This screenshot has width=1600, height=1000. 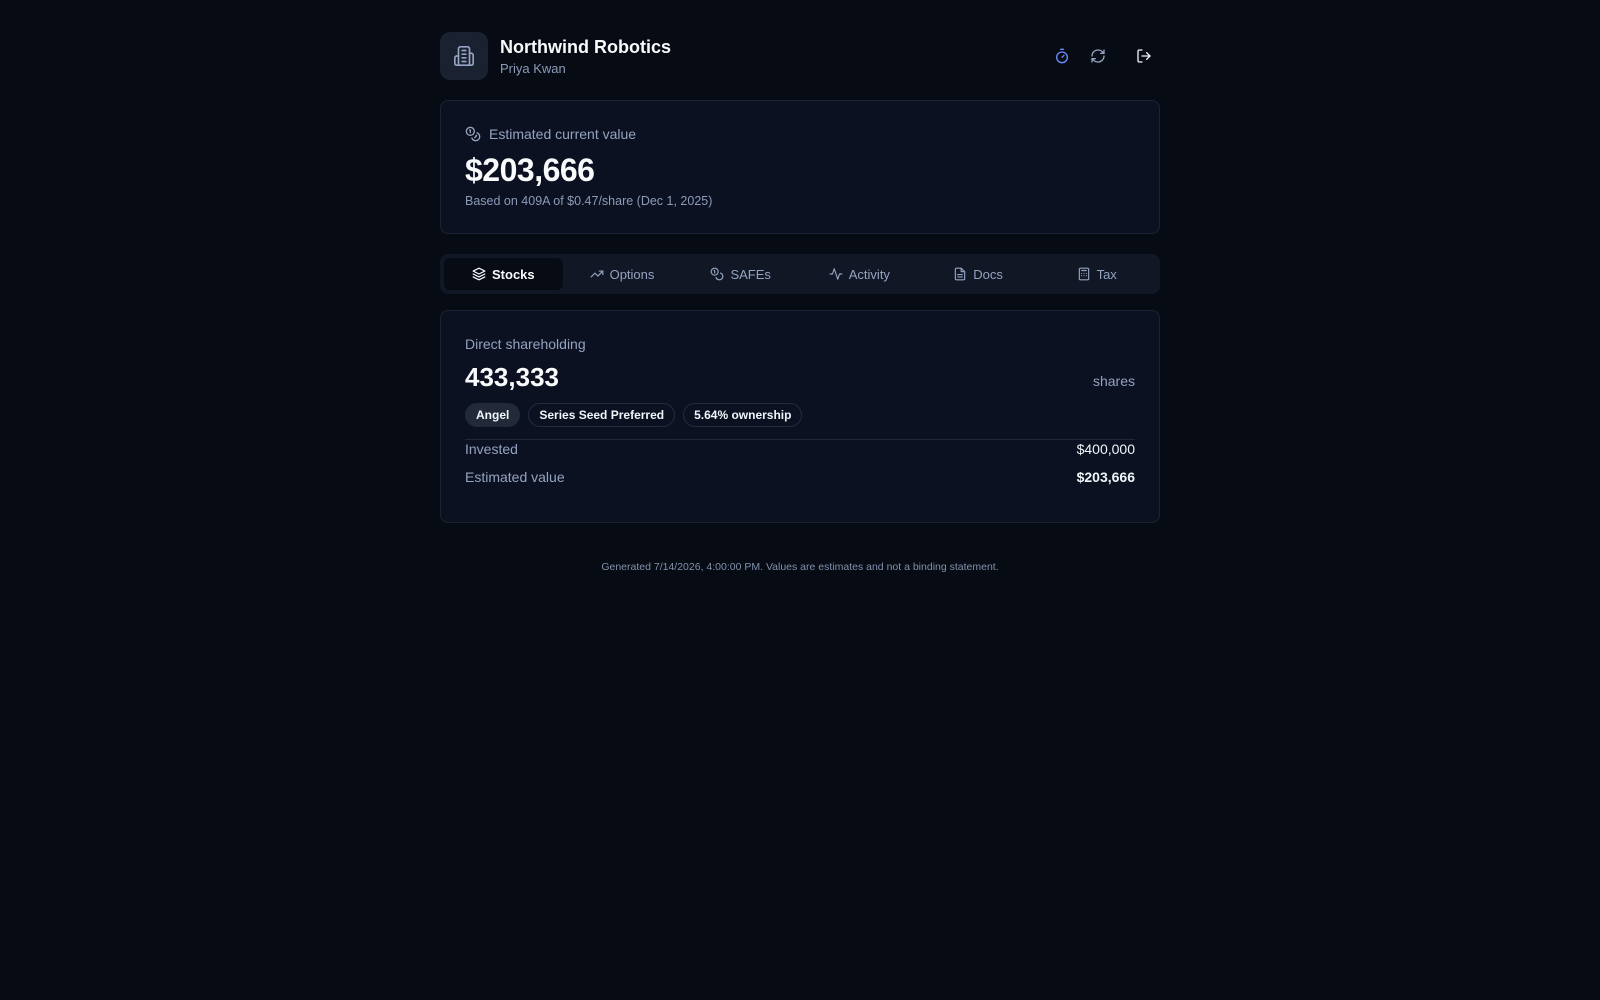 What do you see at coordinates (515, 477) in the screenshot?
I see `estimated-label: Estimated value` at bounding box center [515, 477].